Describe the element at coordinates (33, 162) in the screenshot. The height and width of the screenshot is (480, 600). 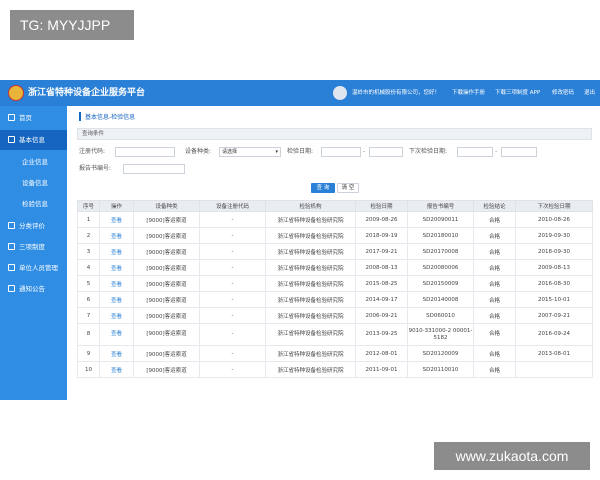
I see `sidebar-sub-company: 企业信息` at that location.